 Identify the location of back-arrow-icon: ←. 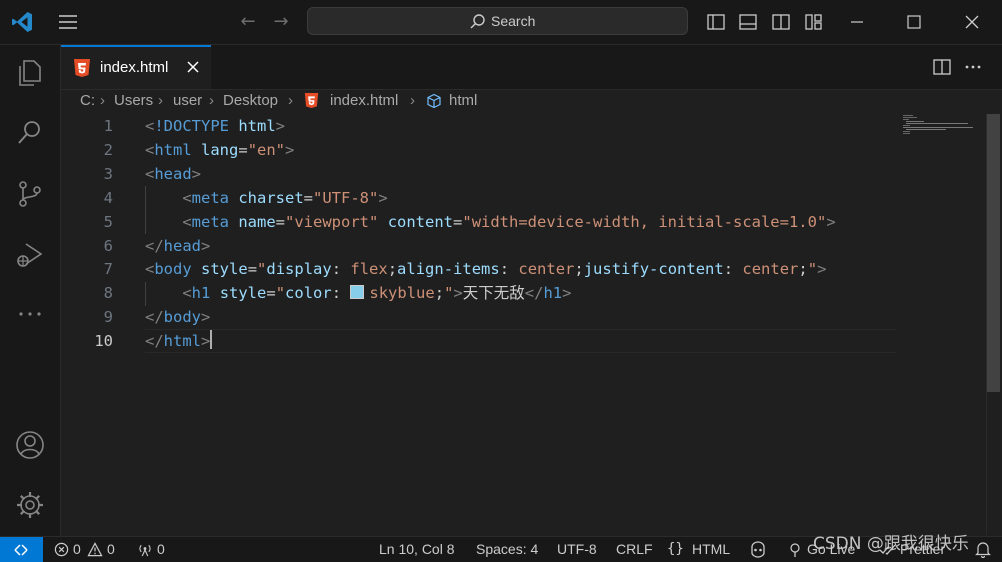
(248, 22).